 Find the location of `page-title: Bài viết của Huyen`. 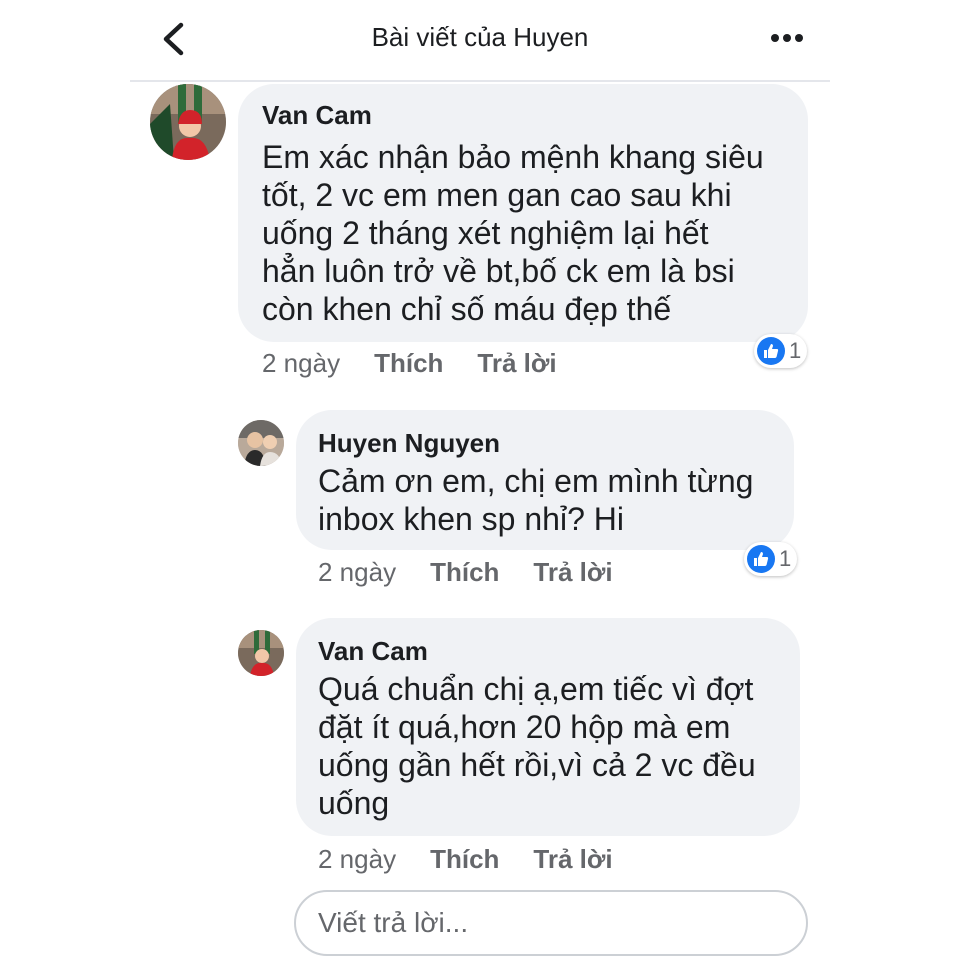

page-title: Bài viết của Huyen is located at coordinates (480, 37).